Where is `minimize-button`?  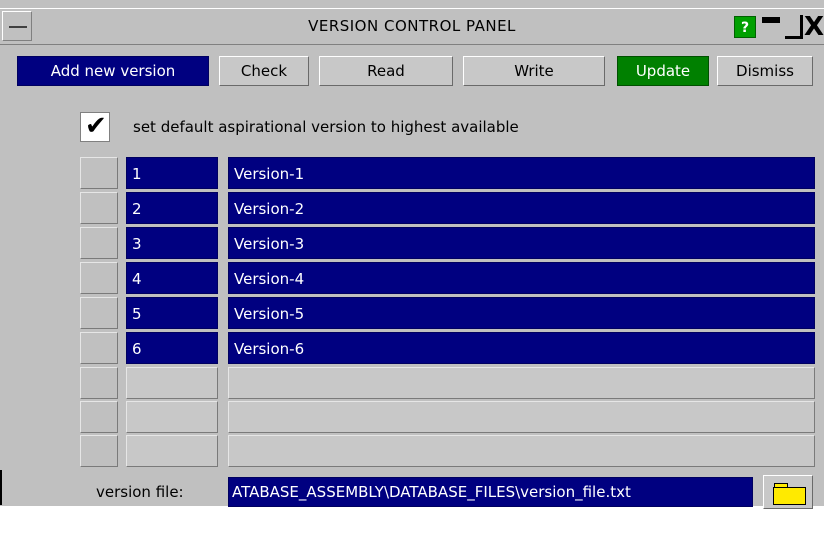
minimize-button is located at coordinates (771, 27).